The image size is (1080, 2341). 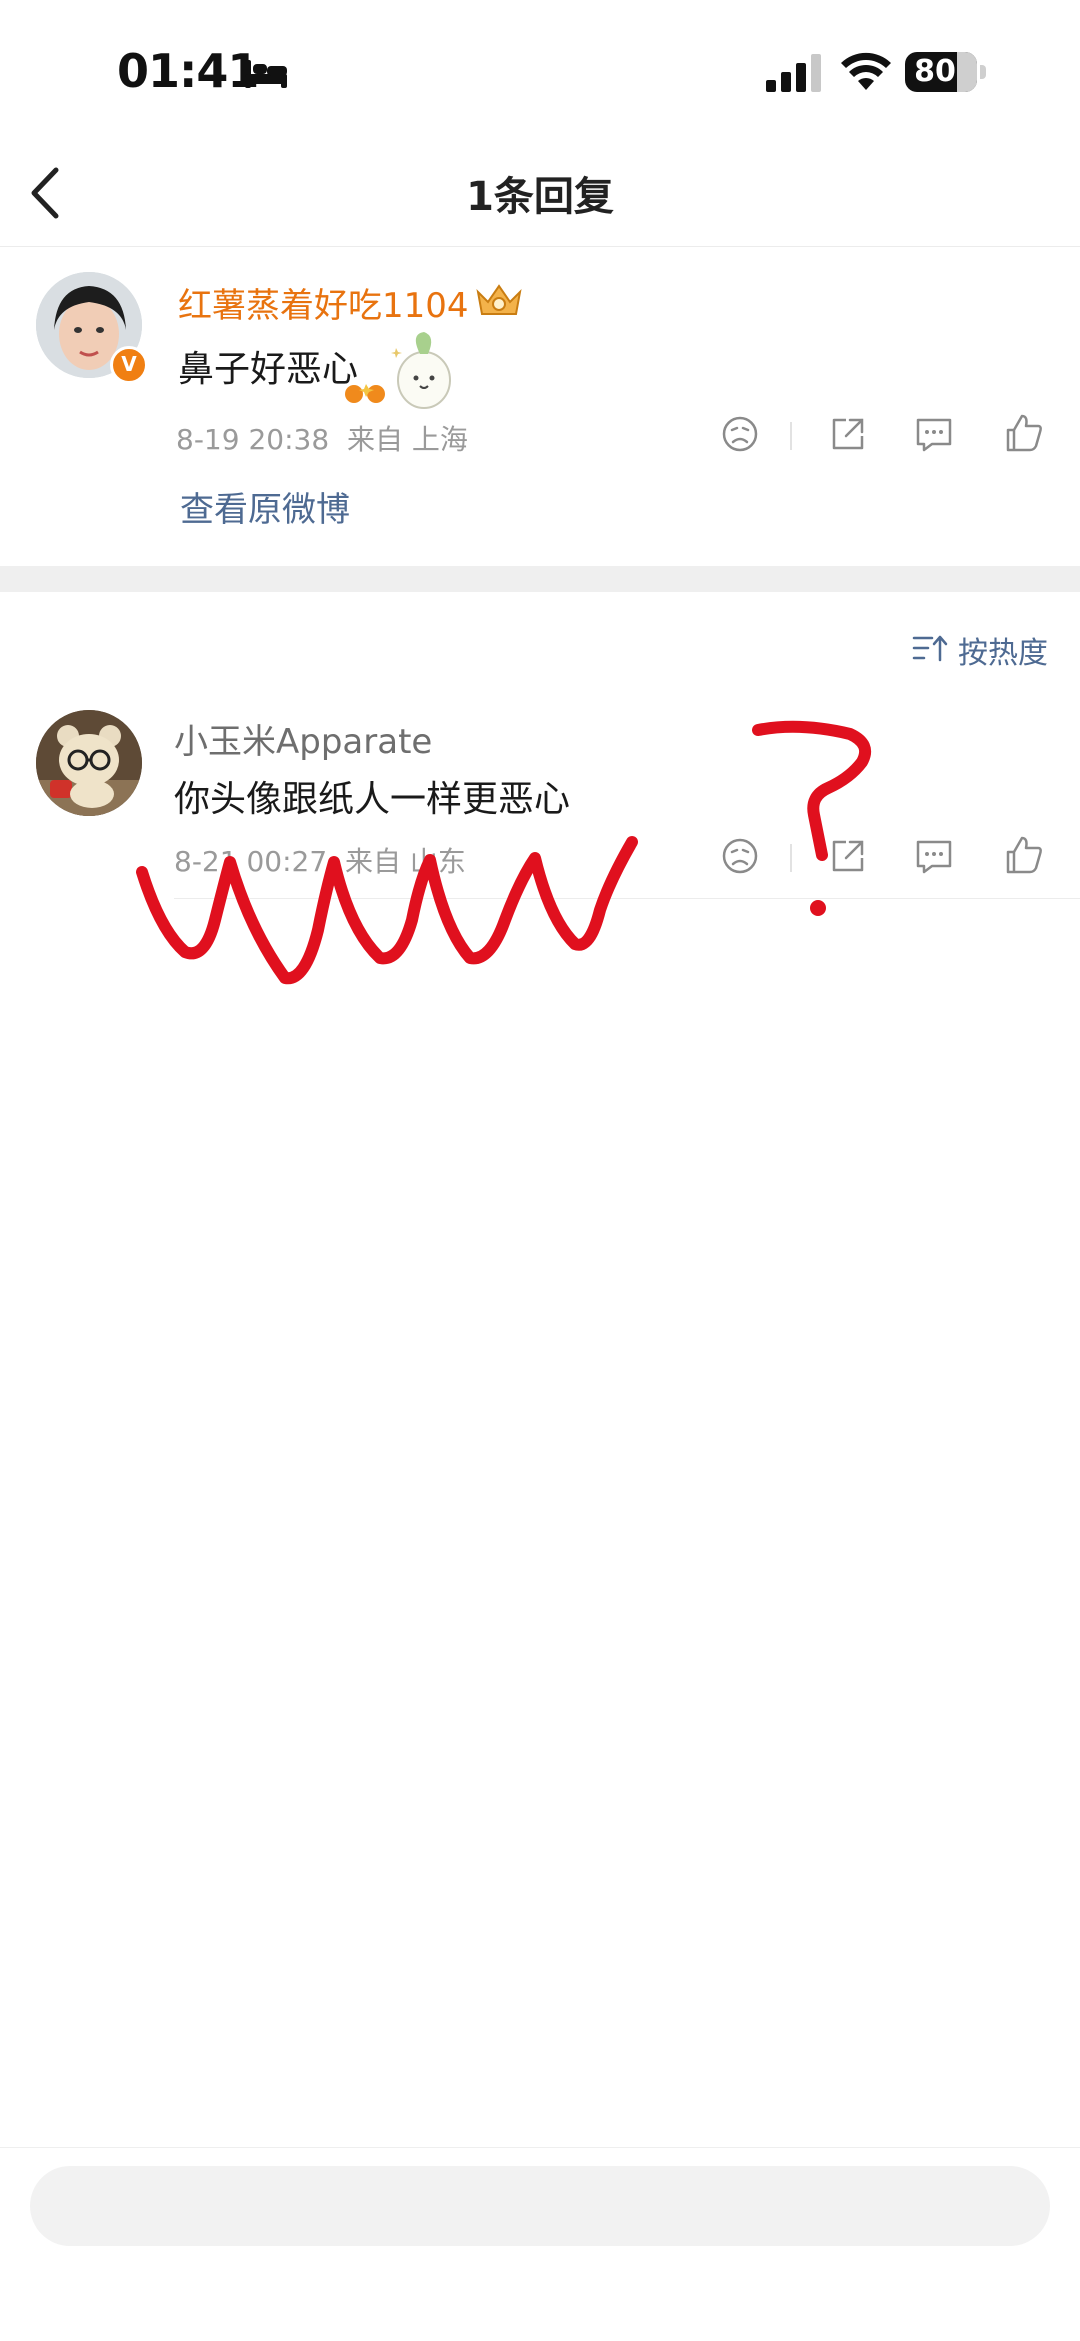 What do you see at coordinates (627, 898) in the screenshot?
I see `reply-divider` at bounding box center [627, 898].